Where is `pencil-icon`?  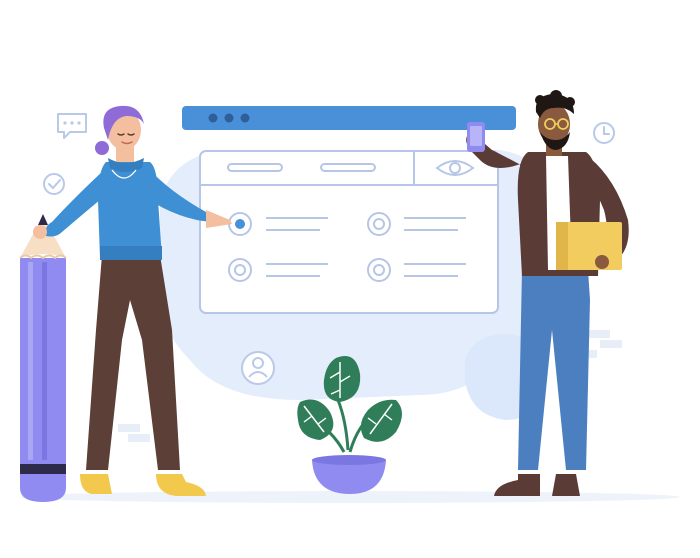 pencil-icon is located at coordinates (43, 358).